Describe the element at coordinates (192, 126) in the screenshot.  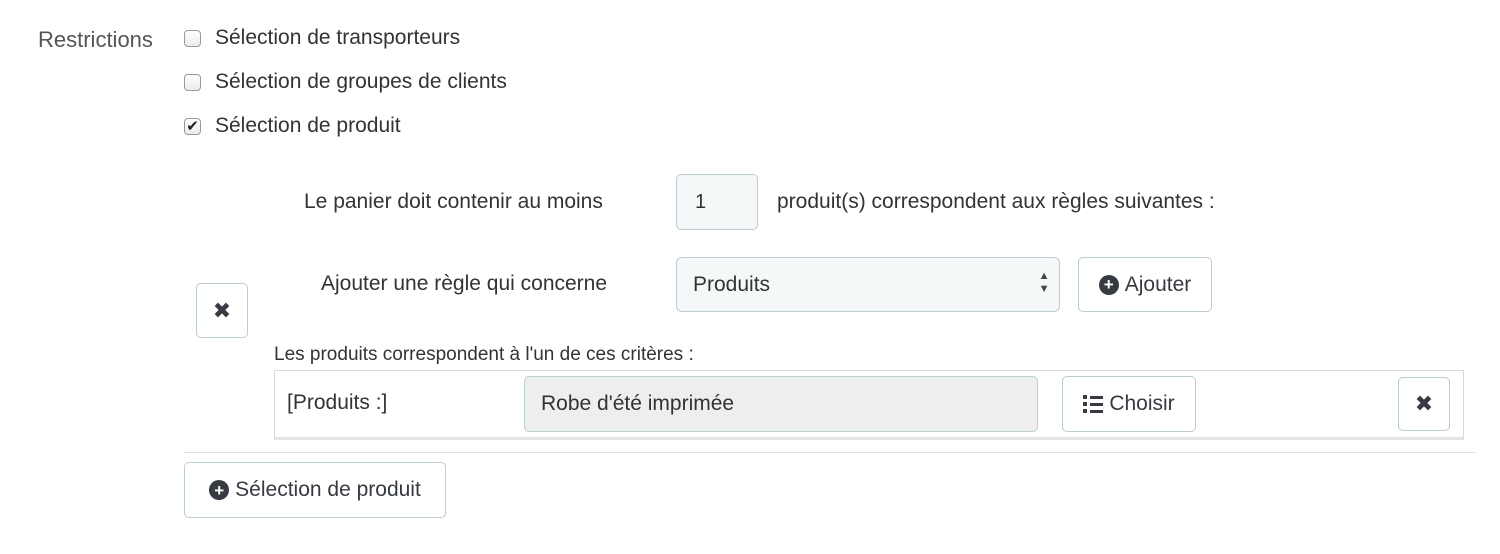
I see `product-selection-checkbox: ✔` at that location.